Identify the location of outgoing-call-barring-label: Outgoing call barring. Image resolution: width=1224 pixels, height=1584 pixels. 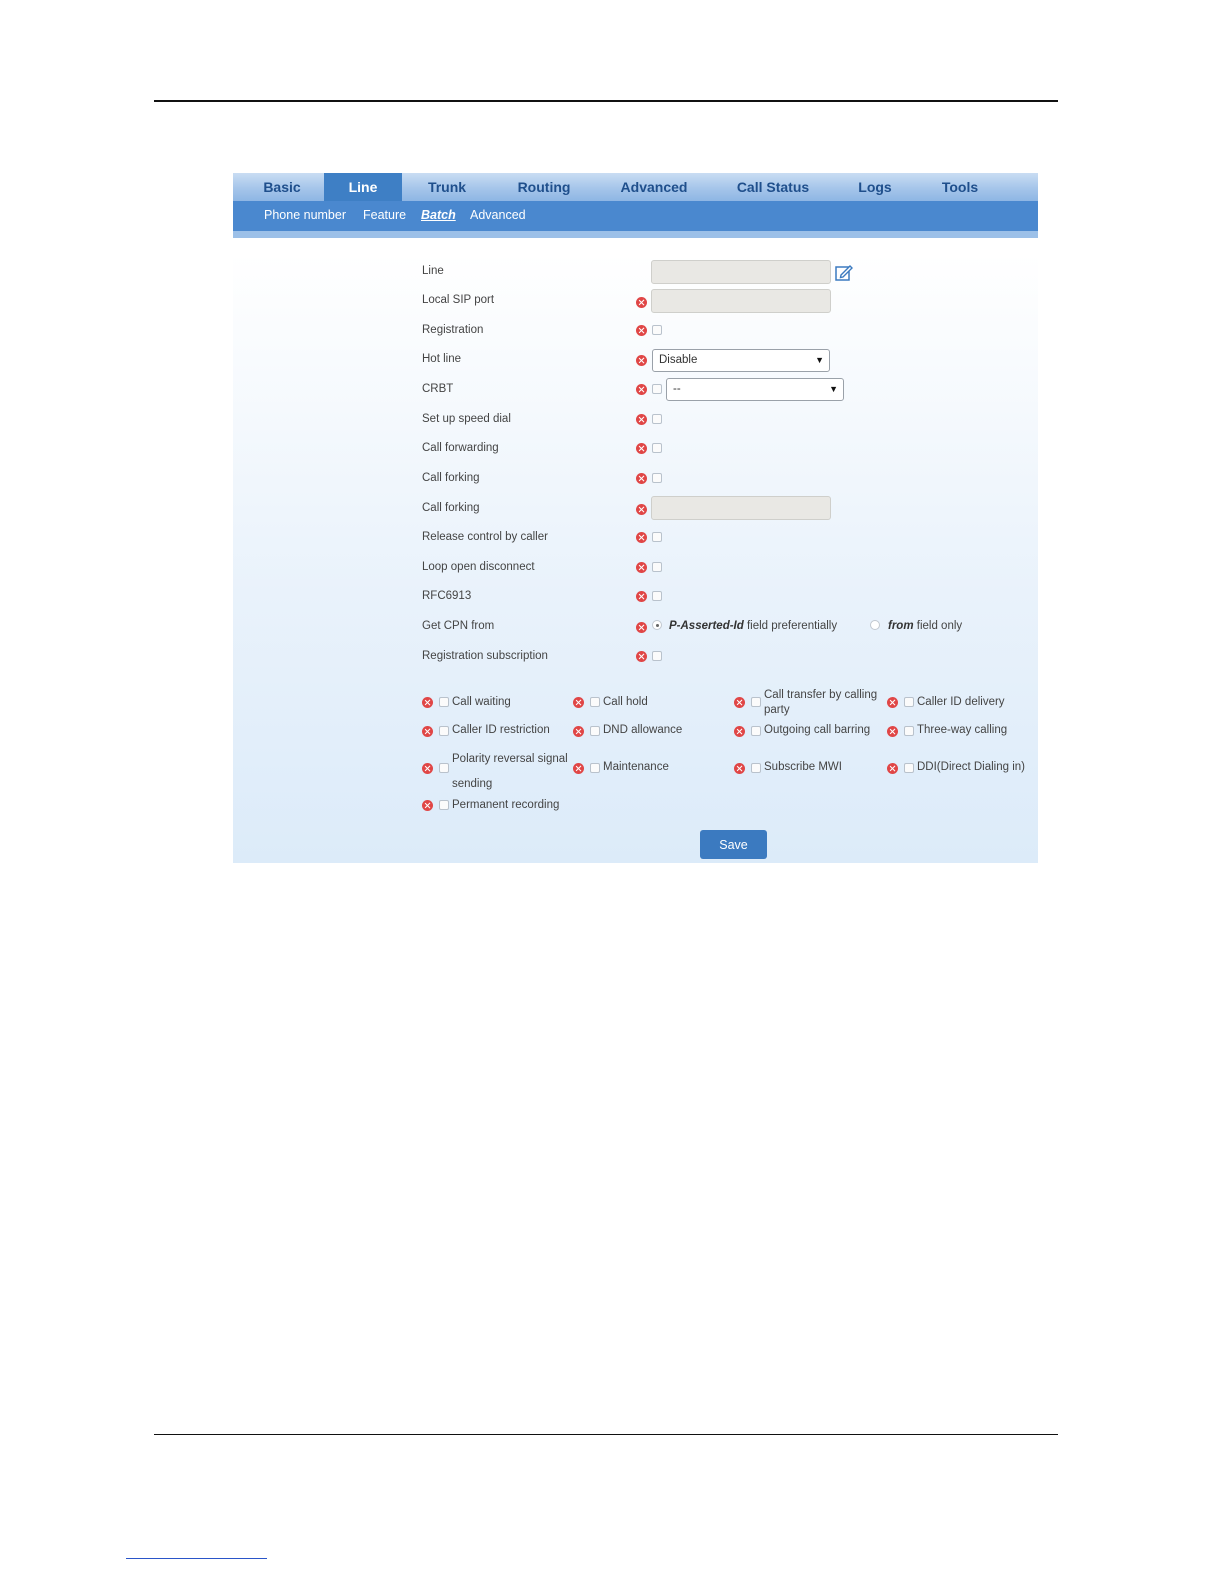
(817, 730).